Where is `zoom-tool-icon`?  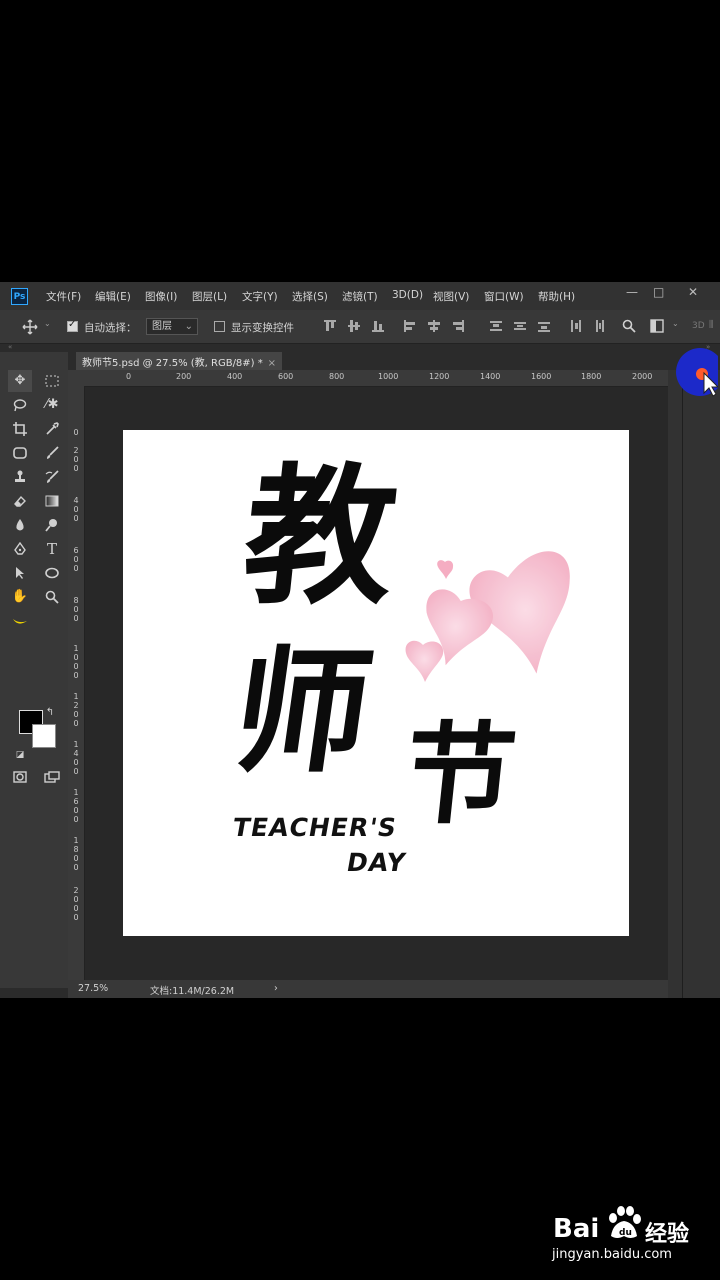 zoom-tool-icon is located at coordinates (52, 597).